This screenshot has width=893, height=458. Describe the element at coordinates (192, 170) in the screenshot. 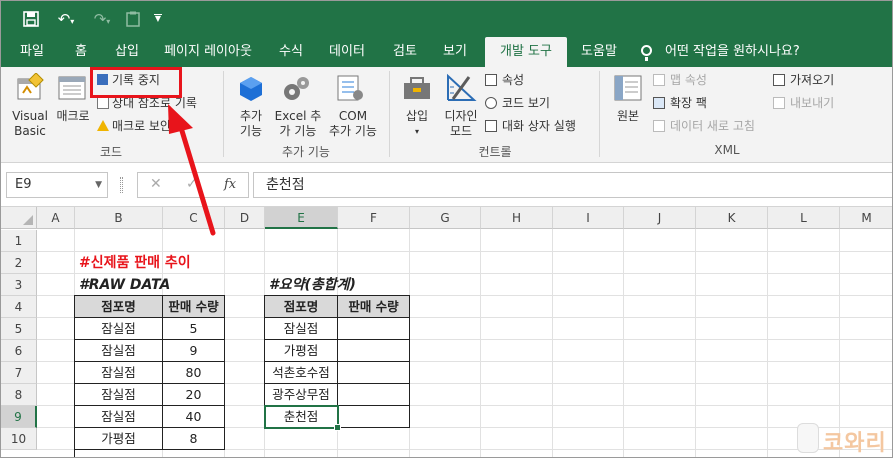

I see `annotation-arrow` at that location.